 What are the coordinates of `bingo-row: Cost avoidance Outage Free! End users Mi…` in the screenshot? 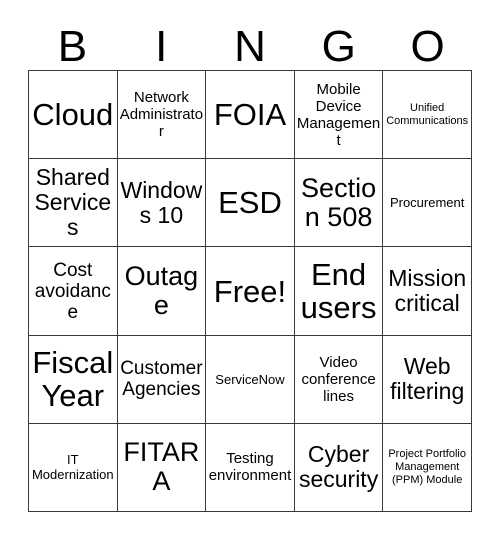 It's located at (250, 291).